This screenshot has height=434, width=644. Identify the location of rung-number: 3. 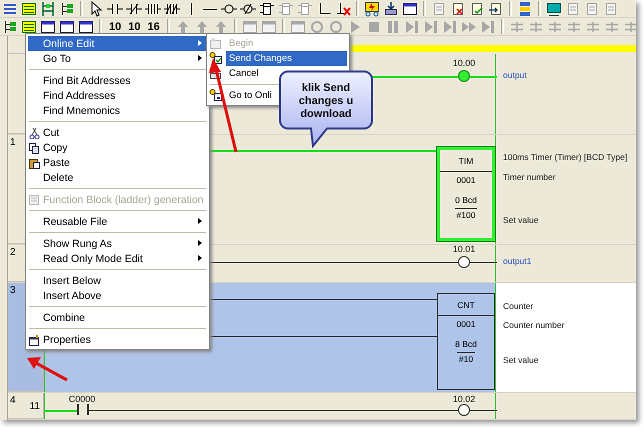
(13, 290).